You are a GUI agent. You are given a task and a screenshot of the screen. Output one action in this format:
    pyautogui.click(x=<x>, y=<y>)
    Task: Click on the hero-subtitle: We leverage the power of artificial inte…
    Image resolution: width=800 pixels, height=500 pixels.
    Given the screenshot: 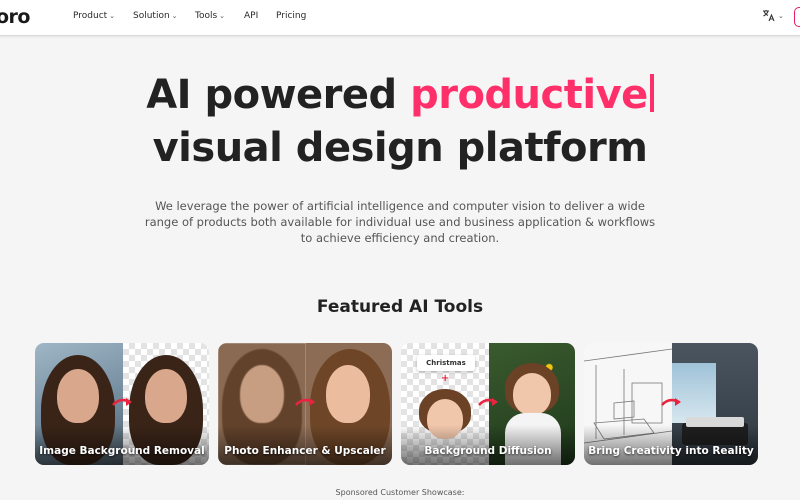 What is the action you would take?
    pyautogui.click(x=400, y=222)
    